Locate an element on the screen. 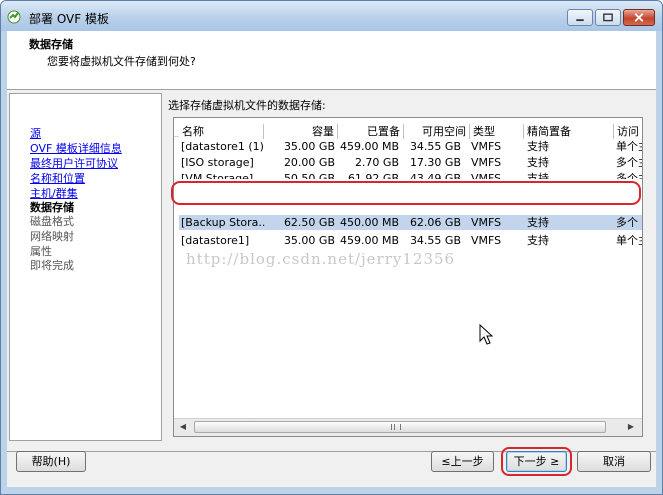 This screenshot has height=495, width=663. scroll-right-icon: ▶ is located at coordinates (631, 427).